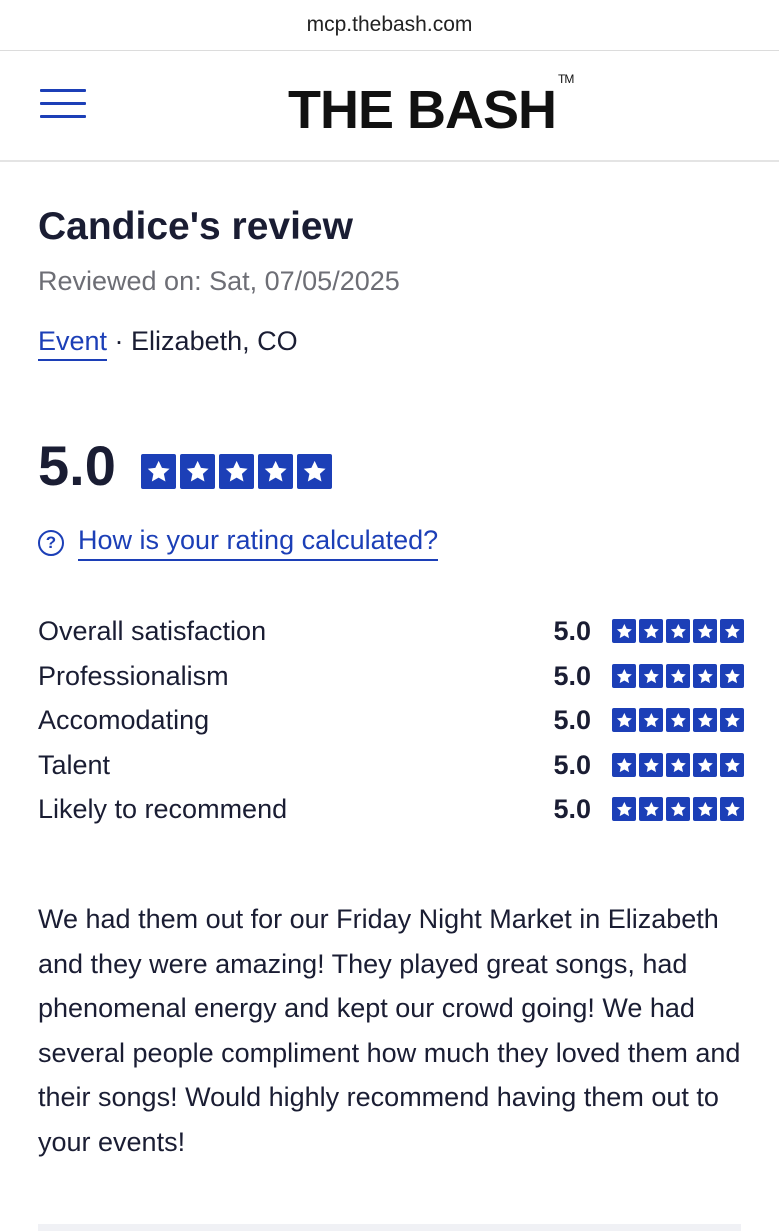 This screenshot has height=1231, width=779. Describe the element at coordinates (202, 341) in the screenshot. I see `event-location: · Elizabeth, CO` at that location.